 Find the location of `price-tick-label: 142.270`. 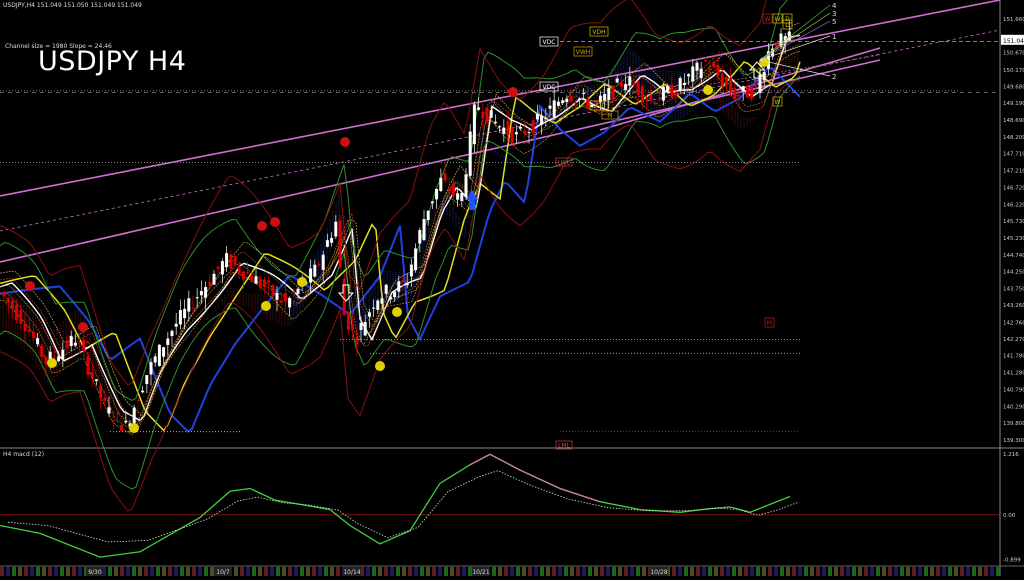

price-tick-label: 142.270 is located at coordinates (1013, 340).